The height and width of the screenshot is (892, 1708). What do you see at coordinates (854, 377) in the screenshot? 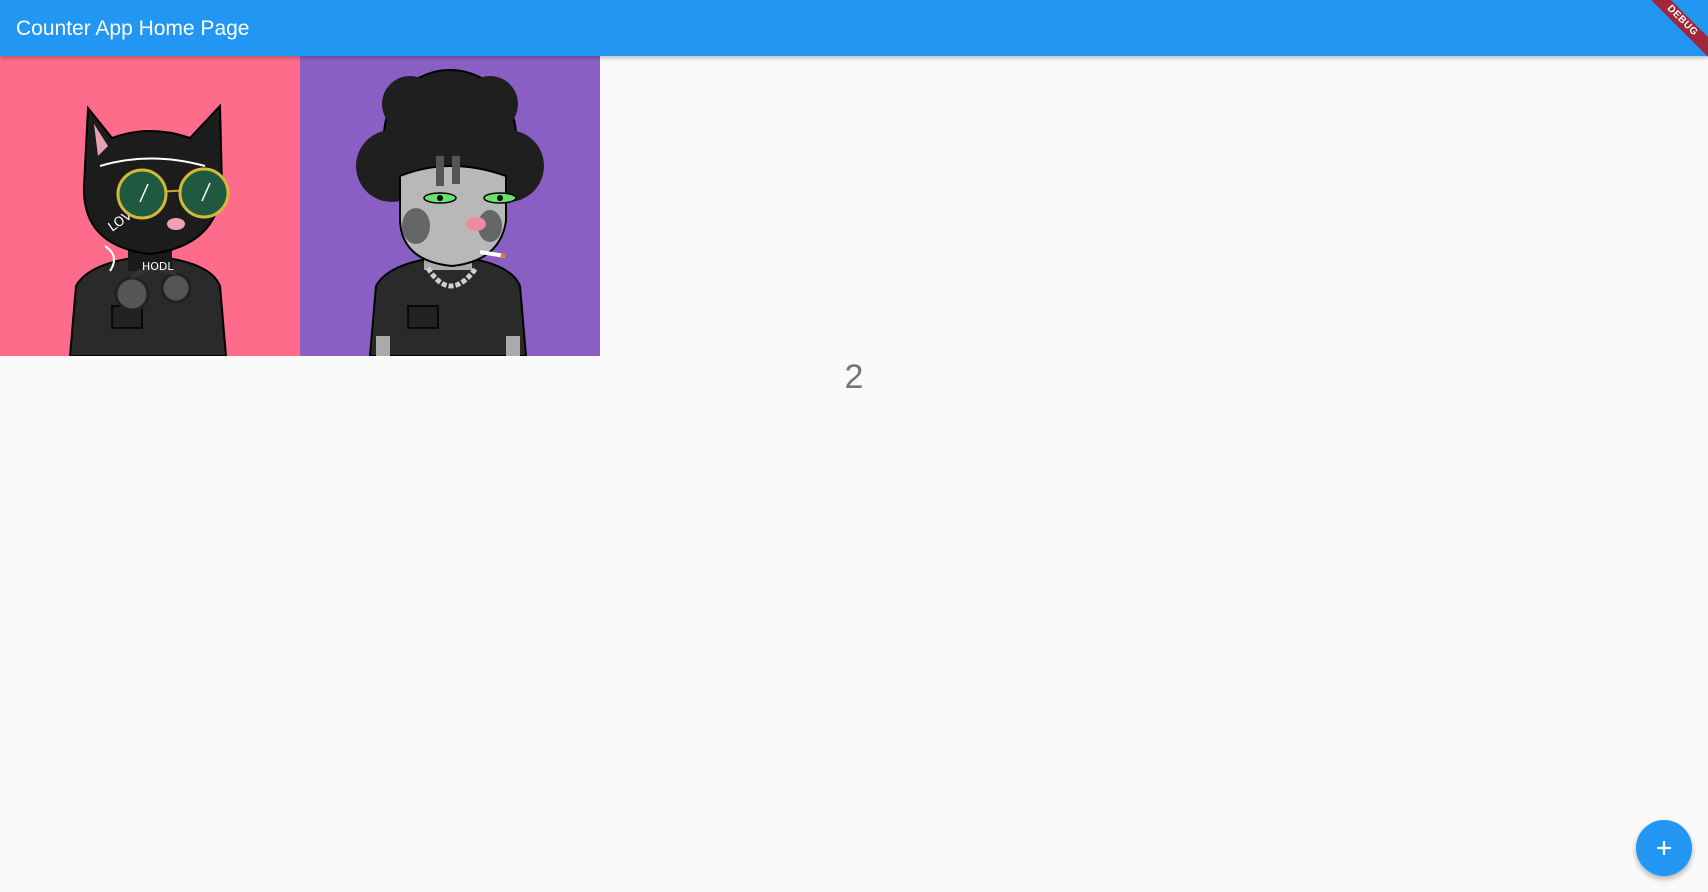
I see `counter-value: 2` at bounding box center [854, 377].